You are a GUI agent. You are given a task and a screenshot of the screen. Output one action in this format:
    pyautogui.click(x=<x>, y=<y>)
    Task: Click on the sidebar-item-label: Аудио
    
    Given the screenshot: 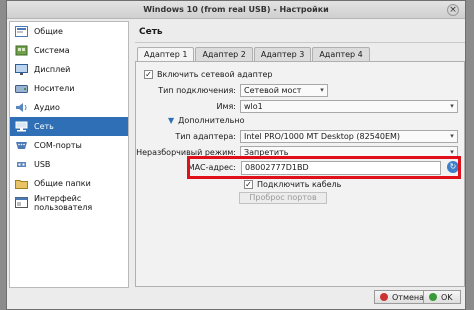 What is the action you would take?
    pyautogui.click(x=47, y=107)
    